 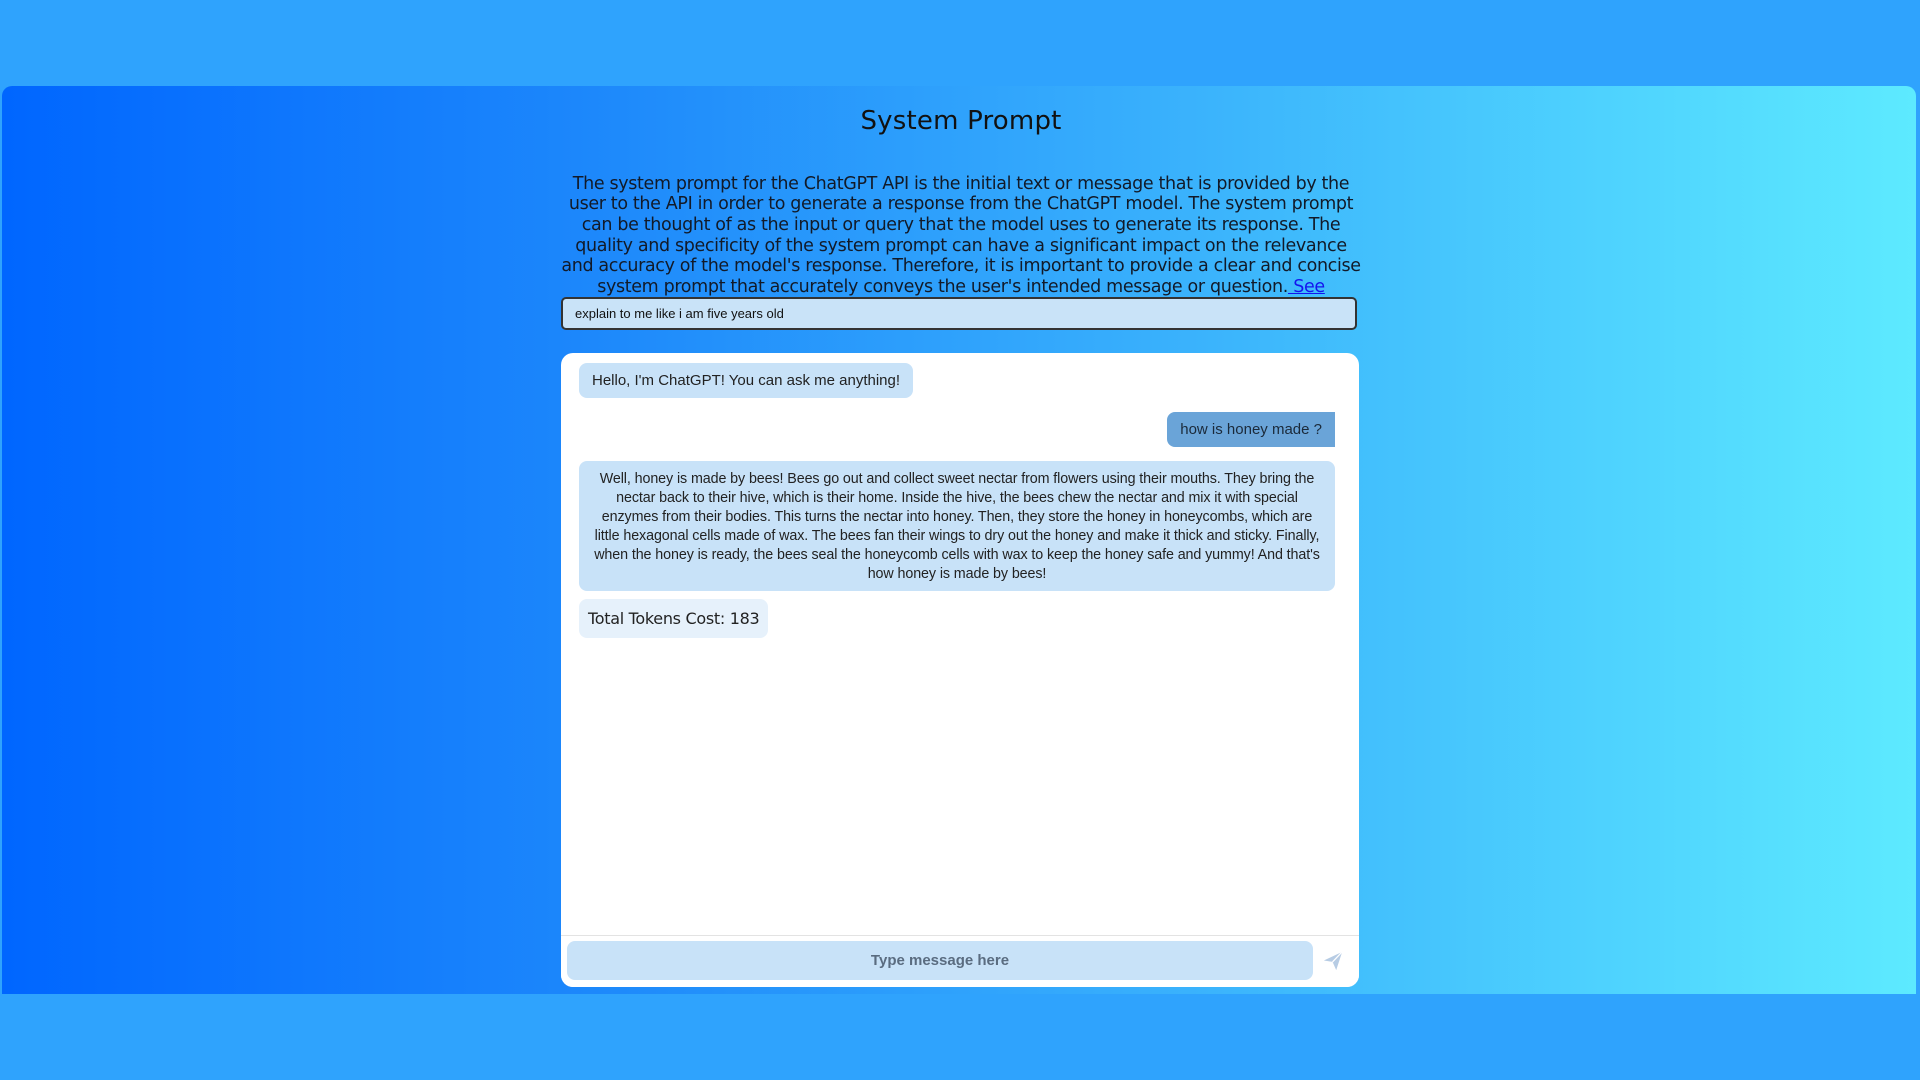 What do you see at coordinates (961, 121) in the screenshot?
I see `page-title: System Prompt` at bounding box center [961, 121].